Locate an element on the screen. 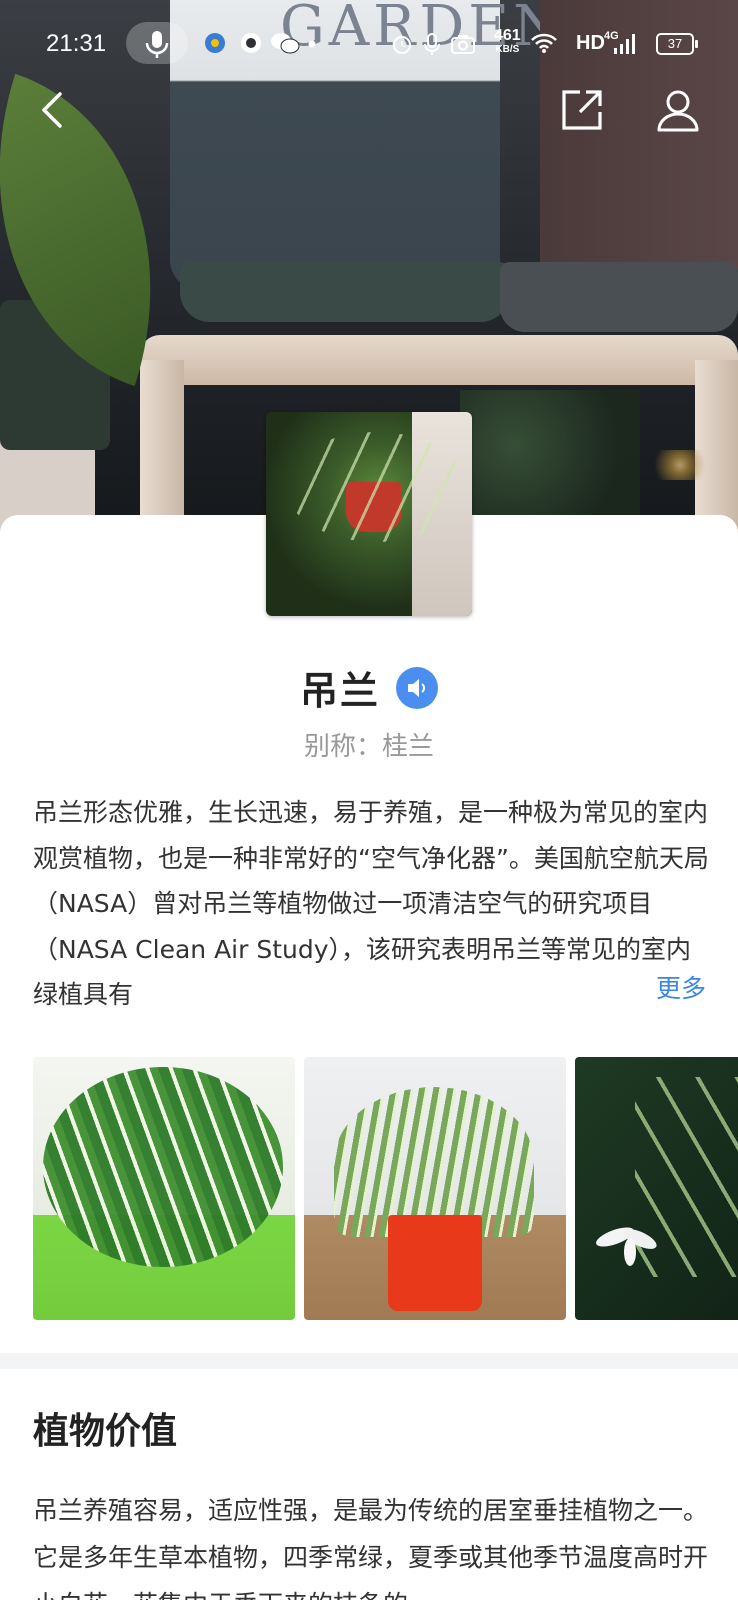  hero-shelf-rail is located at coordinates (439, 360).